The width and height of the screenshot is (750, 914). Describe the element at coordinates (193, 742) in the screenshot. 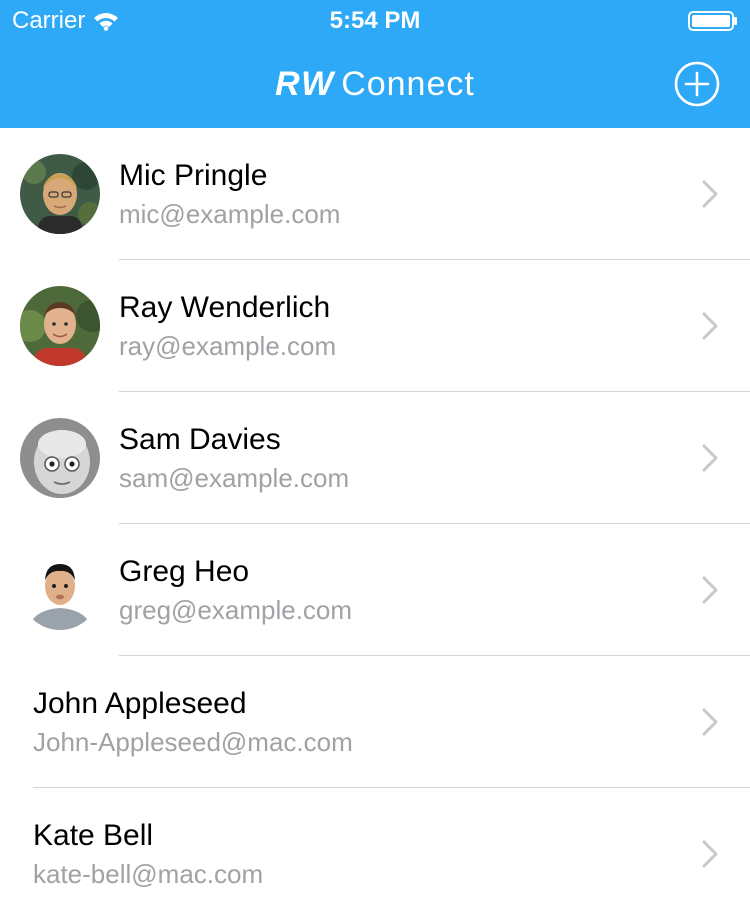

I see `contact-email: John-Appleseed@mac.com` at that location.